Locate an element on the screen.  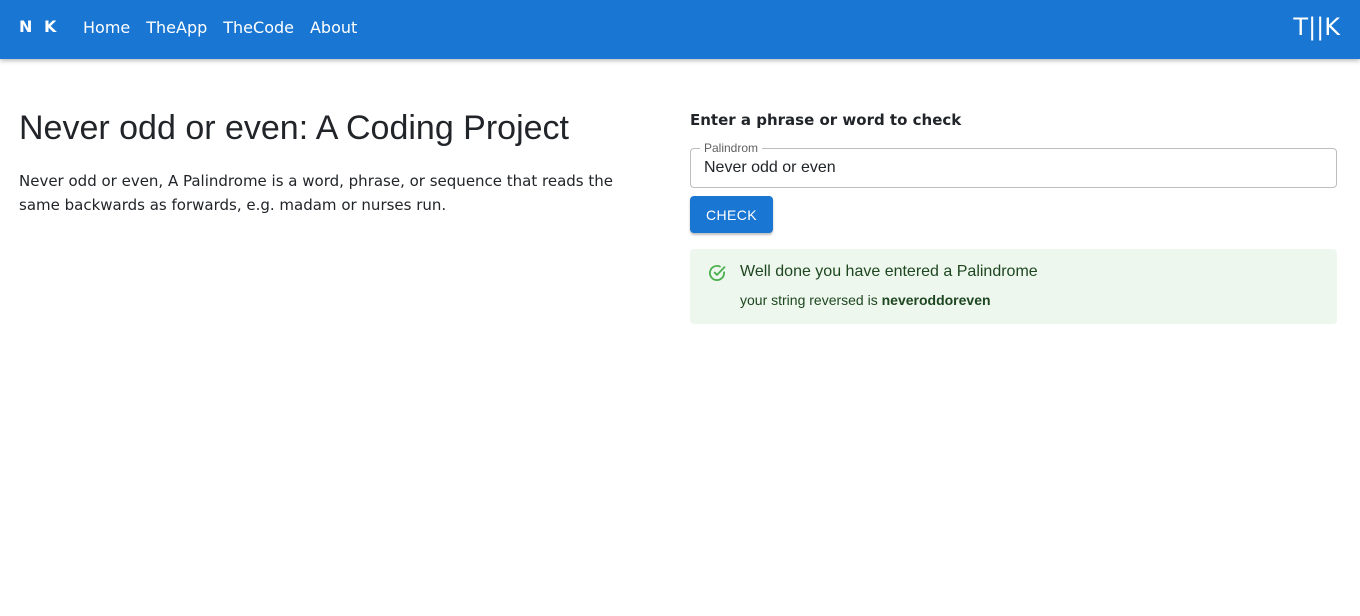
alert-title: Well done you have entered a Palindrome is located at coordinates (889, 271).